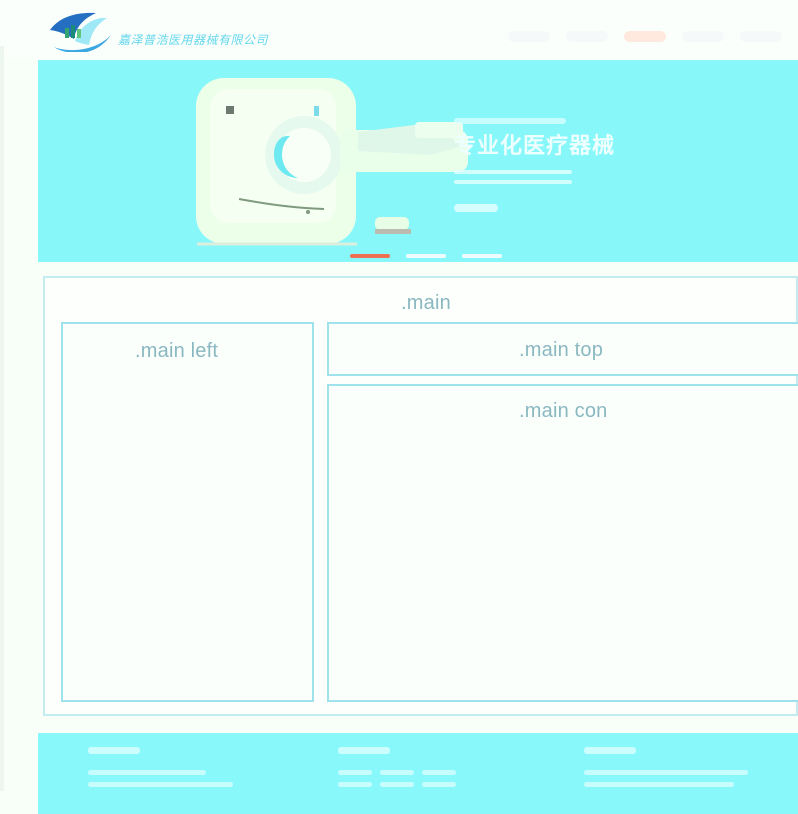 This screenshot has height=814, width=798. Describe the element at coordinates (187, 512) in the screenshot. I see `main-left-box: .main left` at that location.